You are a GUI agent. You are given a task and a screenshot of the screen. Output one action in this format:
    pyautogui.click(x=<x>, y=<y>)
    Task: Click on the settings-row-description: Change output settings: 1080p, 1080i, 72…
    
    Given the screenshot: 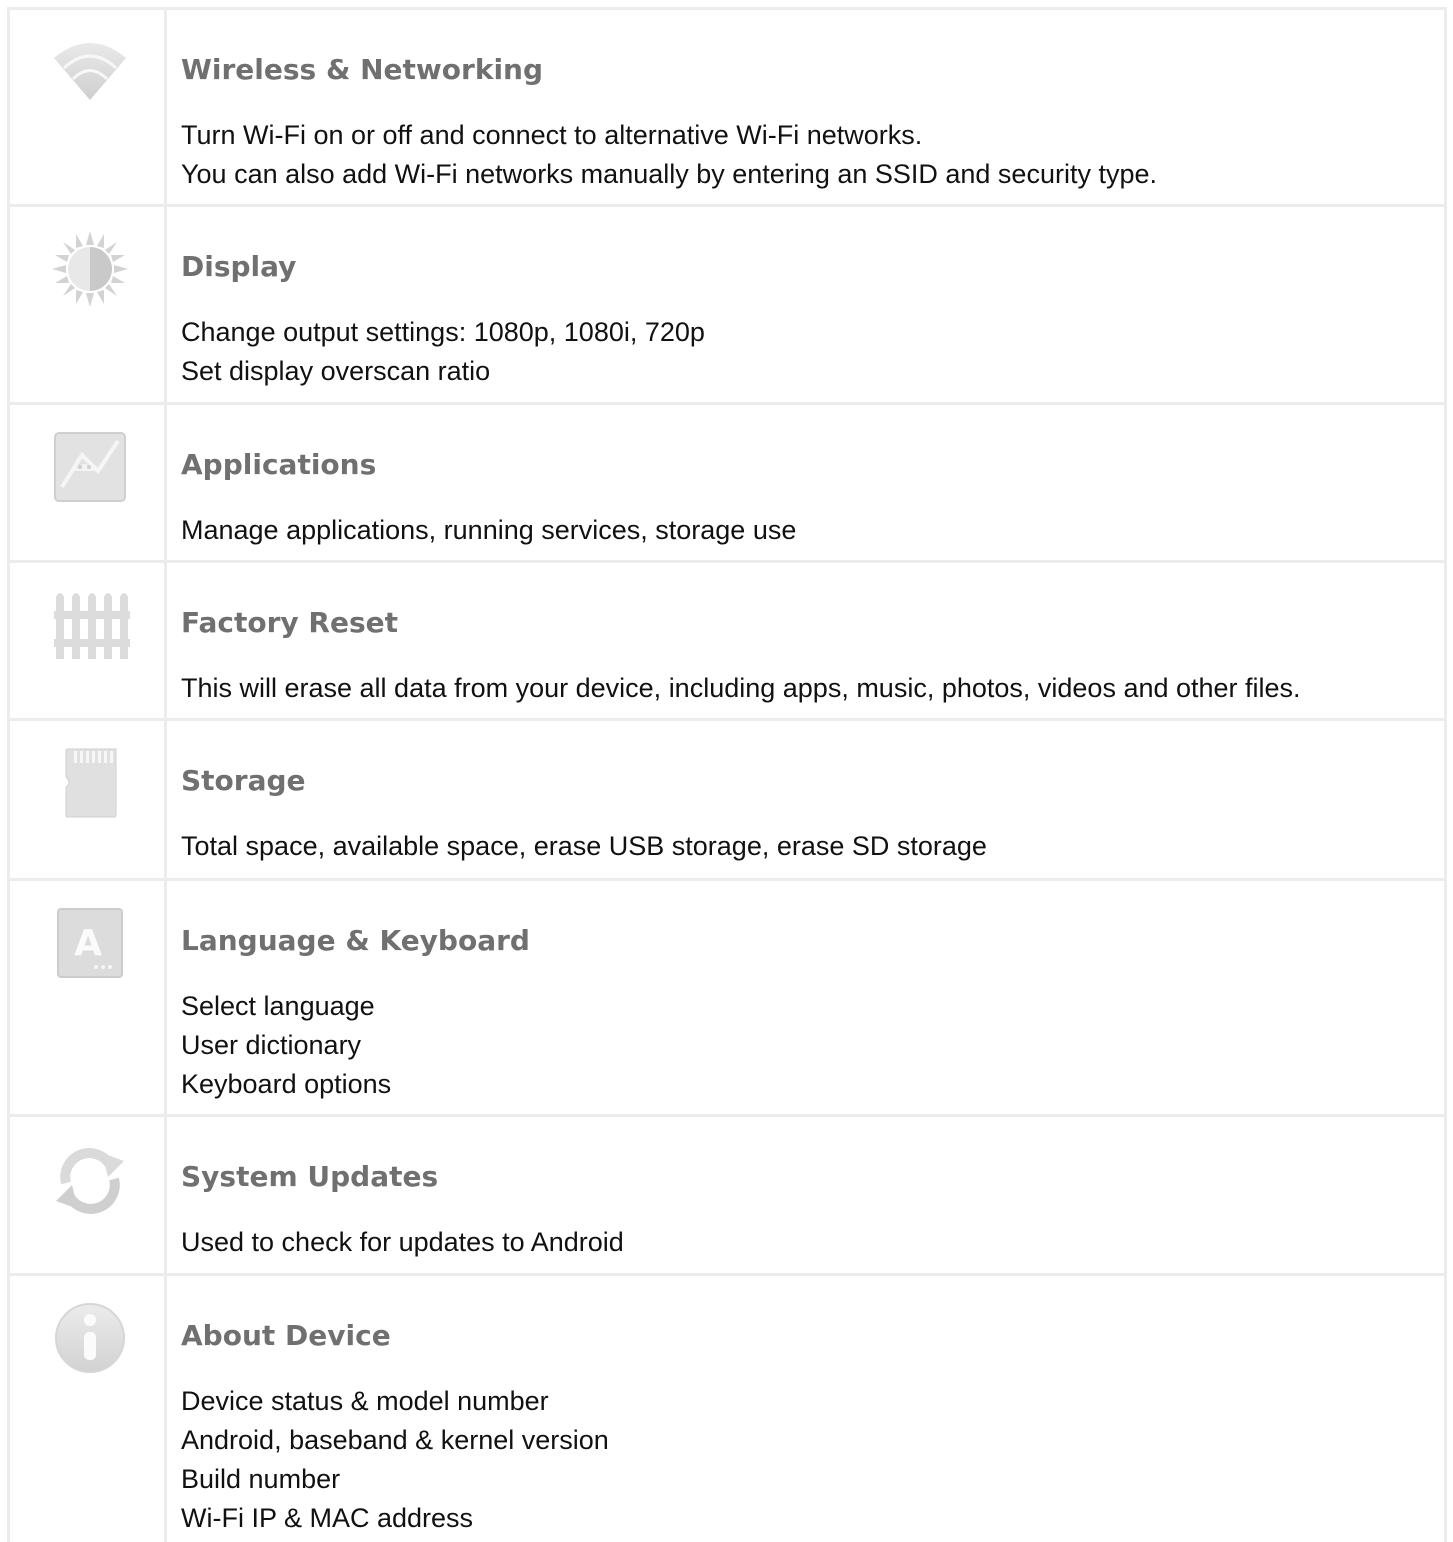 What is the action you would take?
    pyautogui.click(x=812, y=352)
    